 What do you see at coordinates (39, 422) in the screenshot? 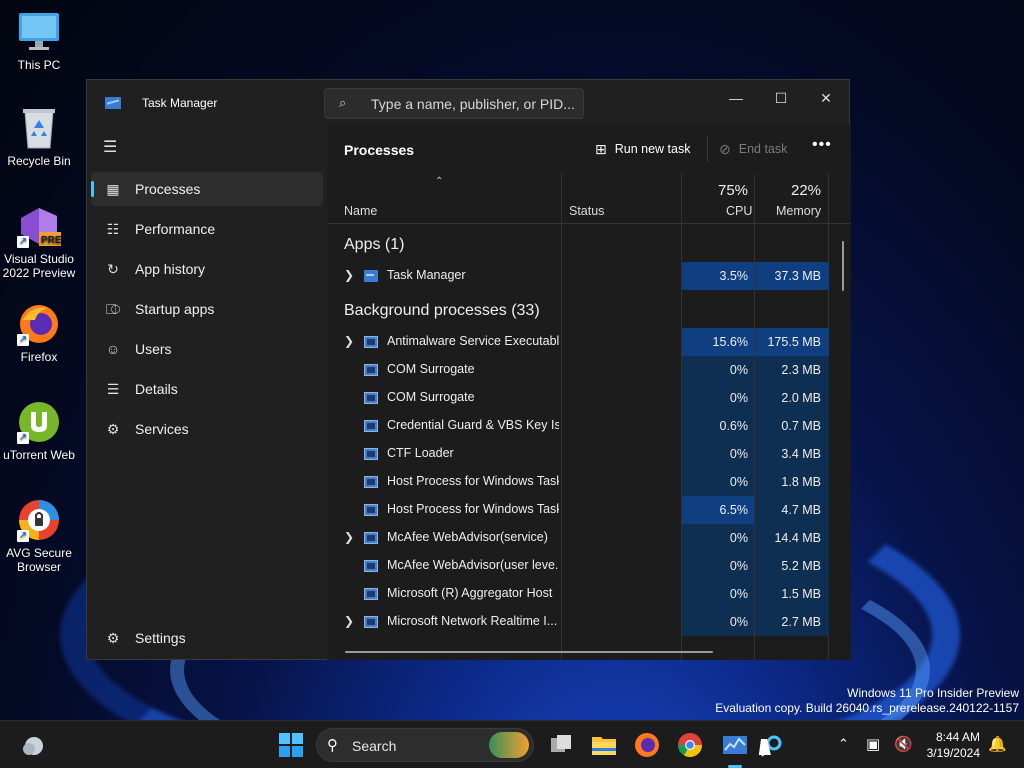
I see `utorrent-icon: ↗` at bounding box center [39, 422].